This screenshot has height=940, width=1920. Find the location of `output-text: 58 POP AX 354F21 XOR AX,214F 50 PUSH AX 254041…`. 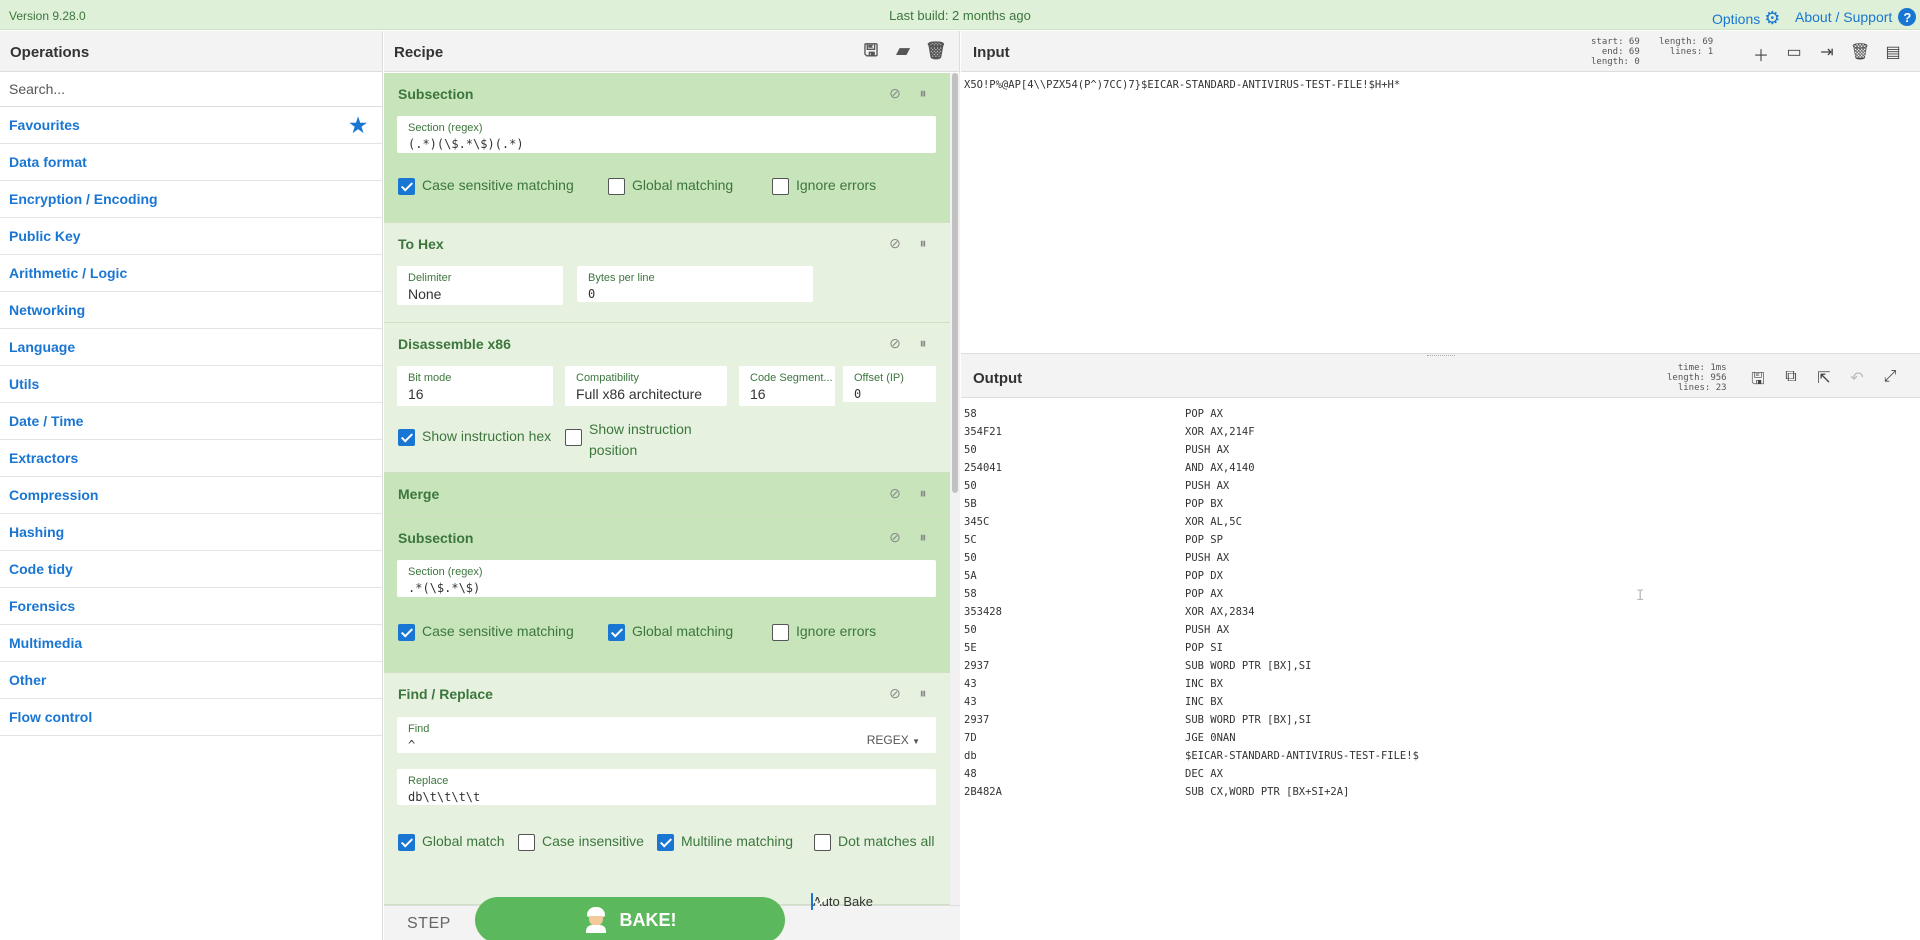

output-text: 58 POP AX 354F21 XOR AX,214F 50 PUSH AX 254041… is located at coordinates (1191, 603).